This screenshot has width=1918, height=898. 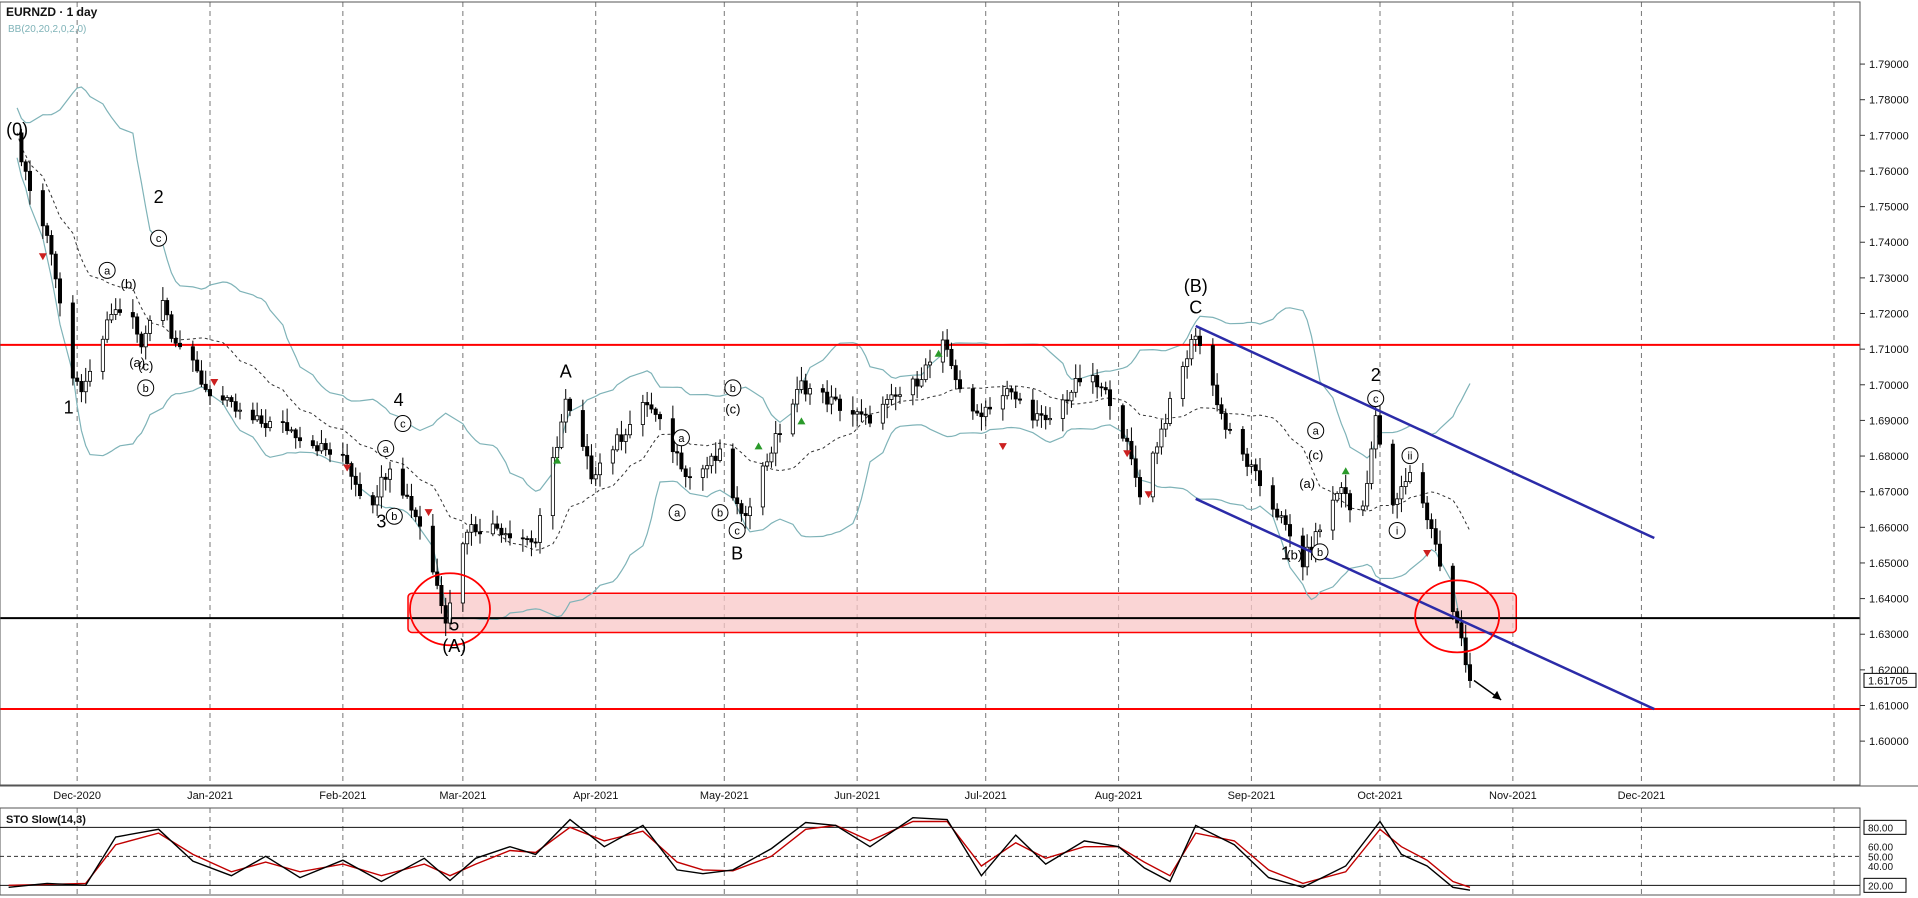 What do you see at coordinates (17, 129) in the screenshot?
I see `wave-label: (0)` at bounding box center [17, 129].